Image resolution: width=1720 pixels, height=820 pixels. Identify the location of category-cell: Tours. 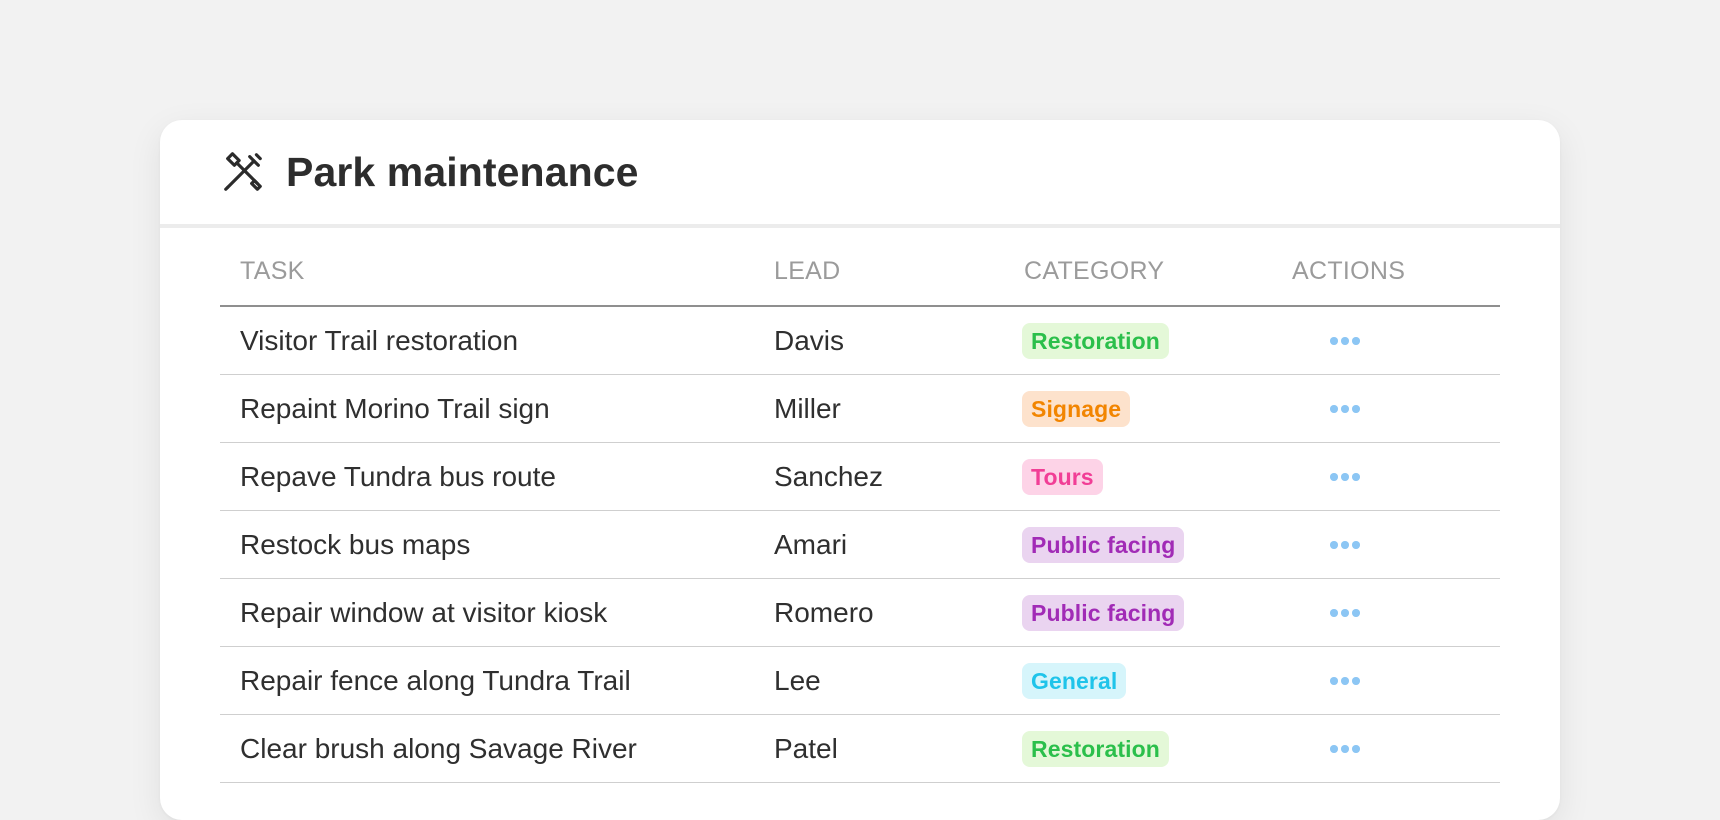
(1062, 477).